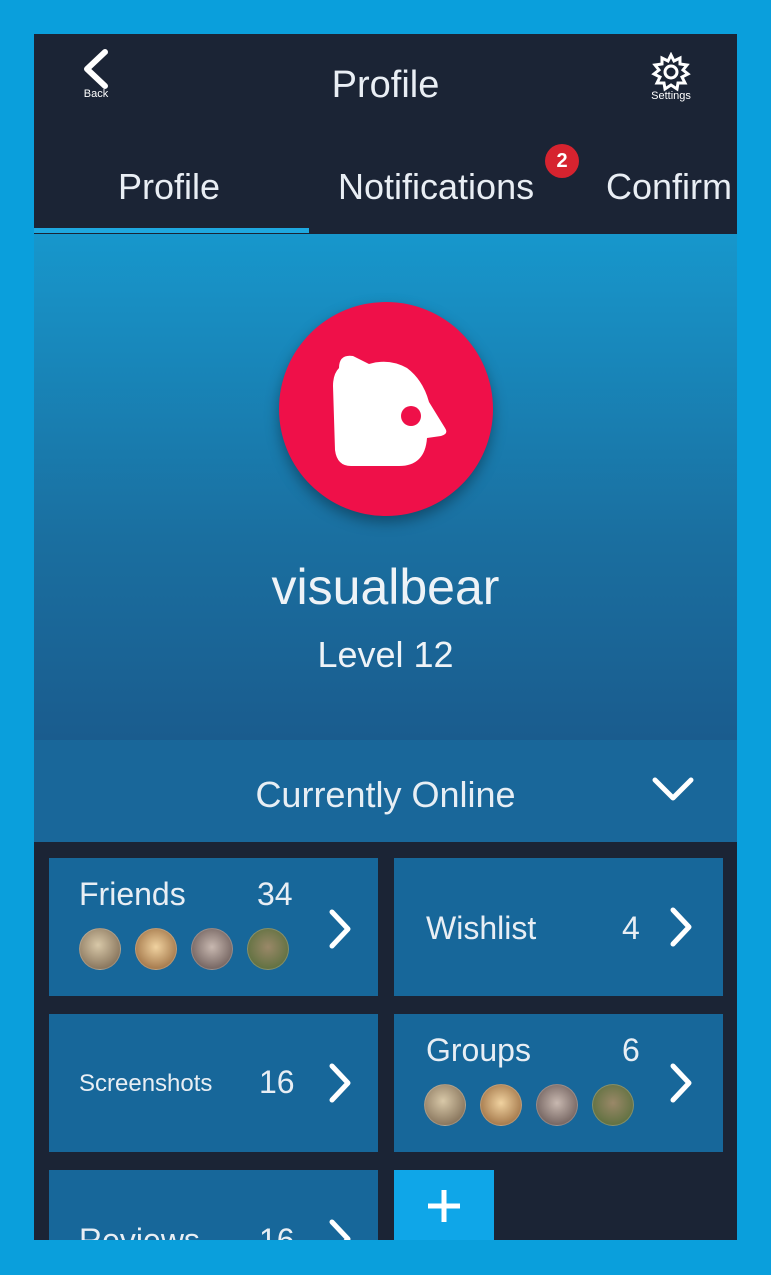  I want to click on notification-badge: 2, so click(562, 161).